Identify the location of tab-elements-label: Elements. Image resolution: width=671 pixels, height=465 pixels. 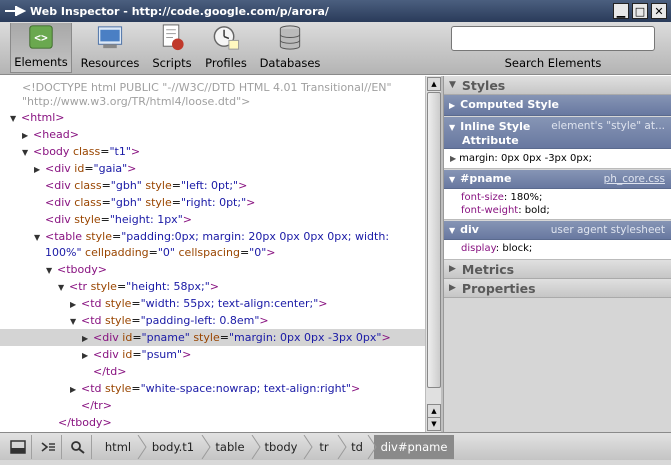
(41, 62).